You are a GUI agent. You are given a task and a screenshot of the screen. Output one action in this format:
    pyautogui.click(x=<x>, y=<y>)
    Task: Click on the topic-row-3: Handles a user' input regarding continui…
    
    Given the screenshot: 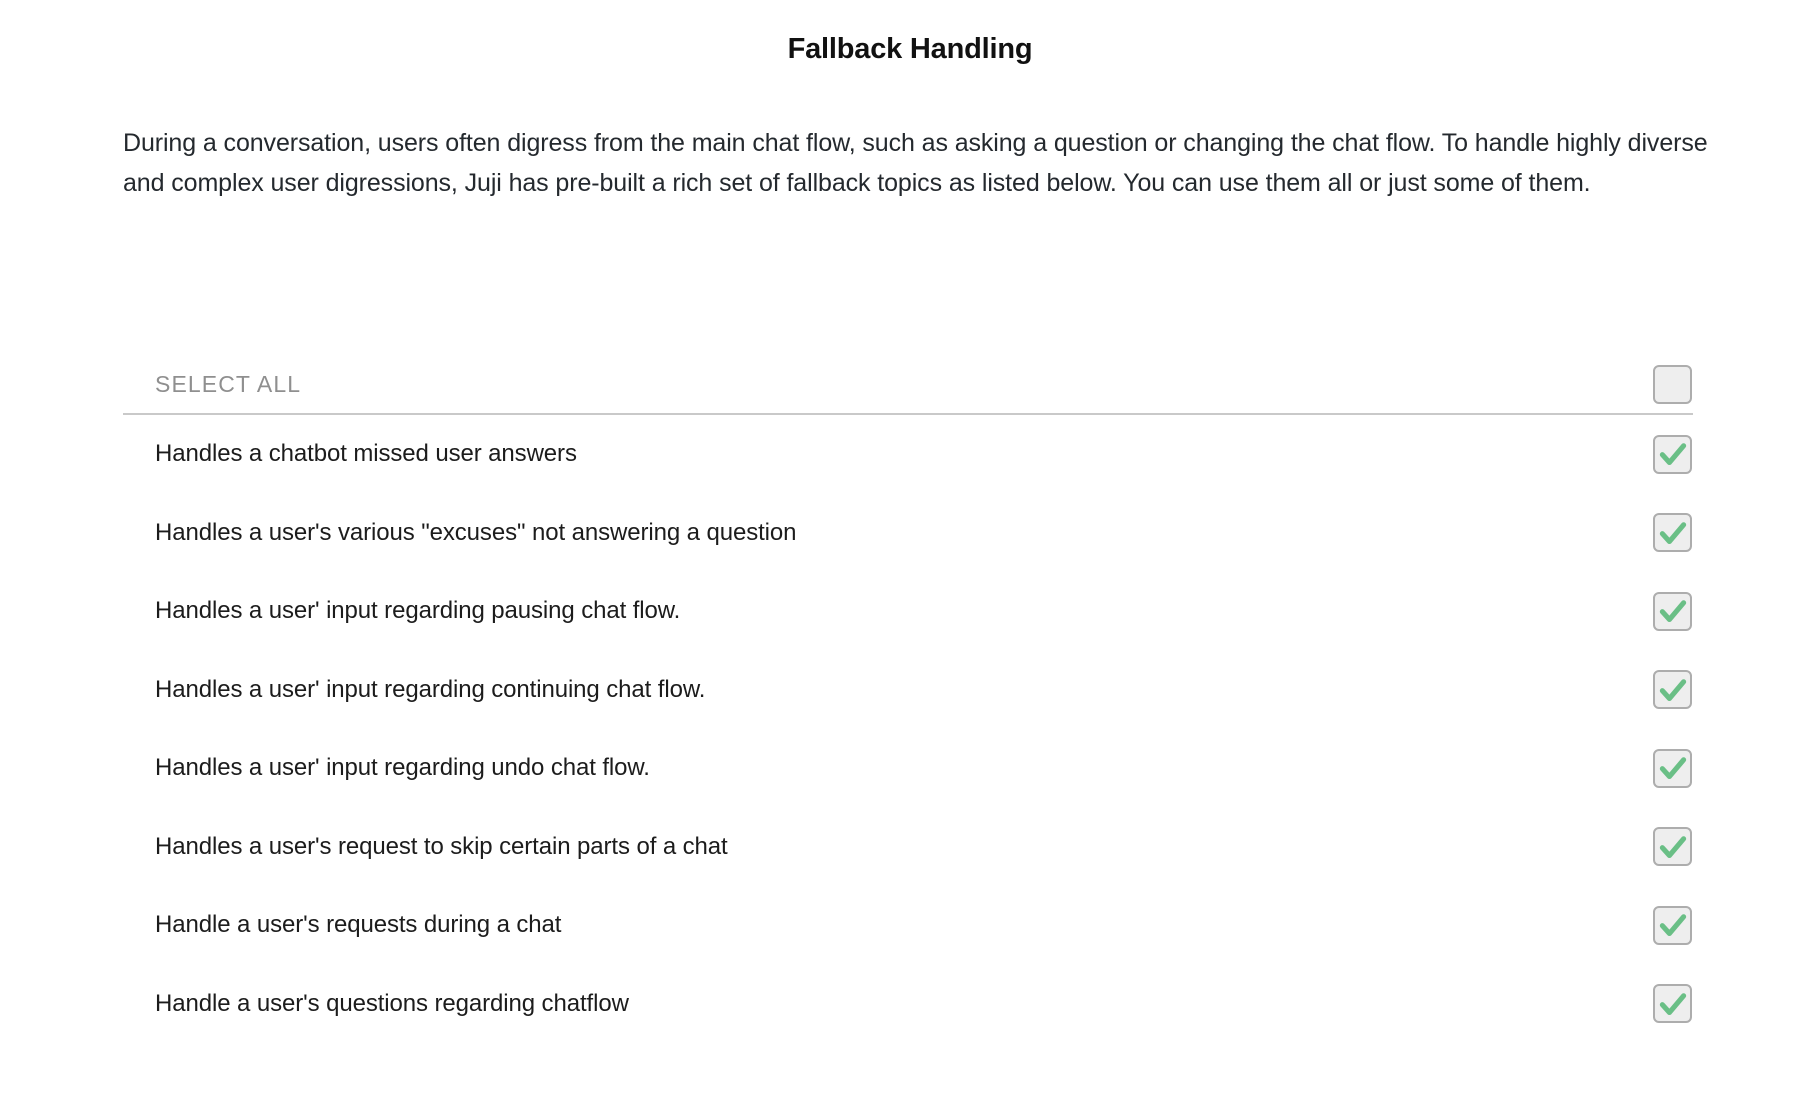 What is the action you would take?
    pyautogui.click(x=908, y=690)
    